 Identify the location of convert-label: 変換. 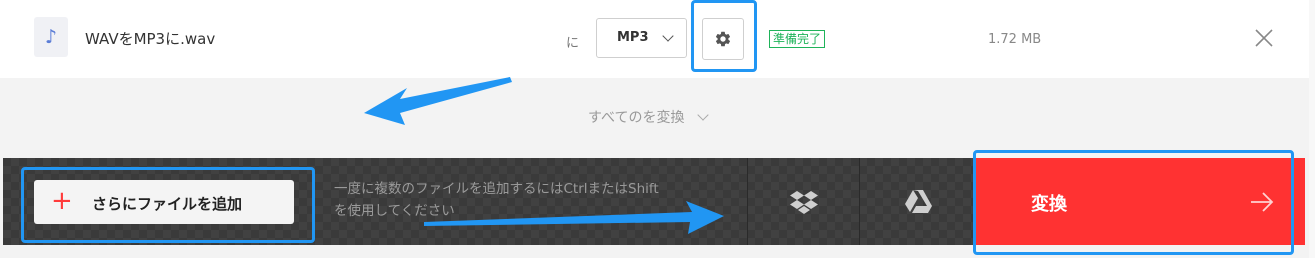
(1049, 204).